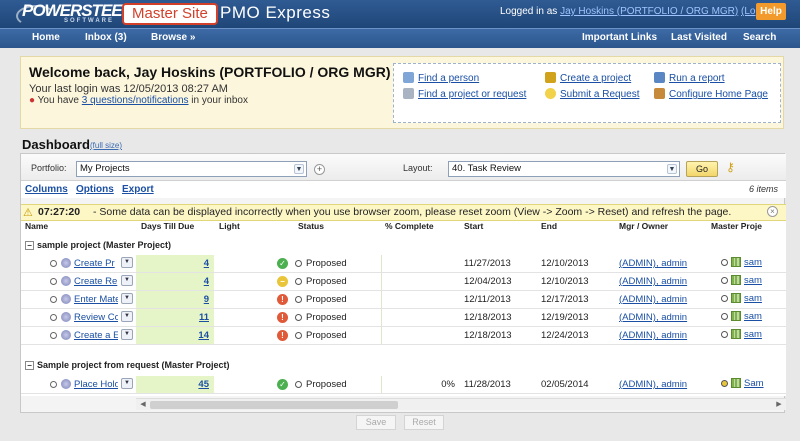  Describe the element at coordinates (175, 384) in the screenshot. I see `days-till-due: 45` at that location.